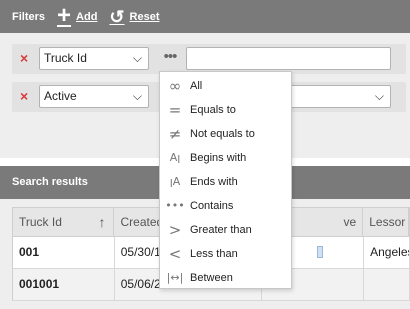 The height and width of the screenshot is (309, 410). Describe the element at coordinates (64, 284) in the screenshot. I see `cell-truck-id: 001001` at that location.